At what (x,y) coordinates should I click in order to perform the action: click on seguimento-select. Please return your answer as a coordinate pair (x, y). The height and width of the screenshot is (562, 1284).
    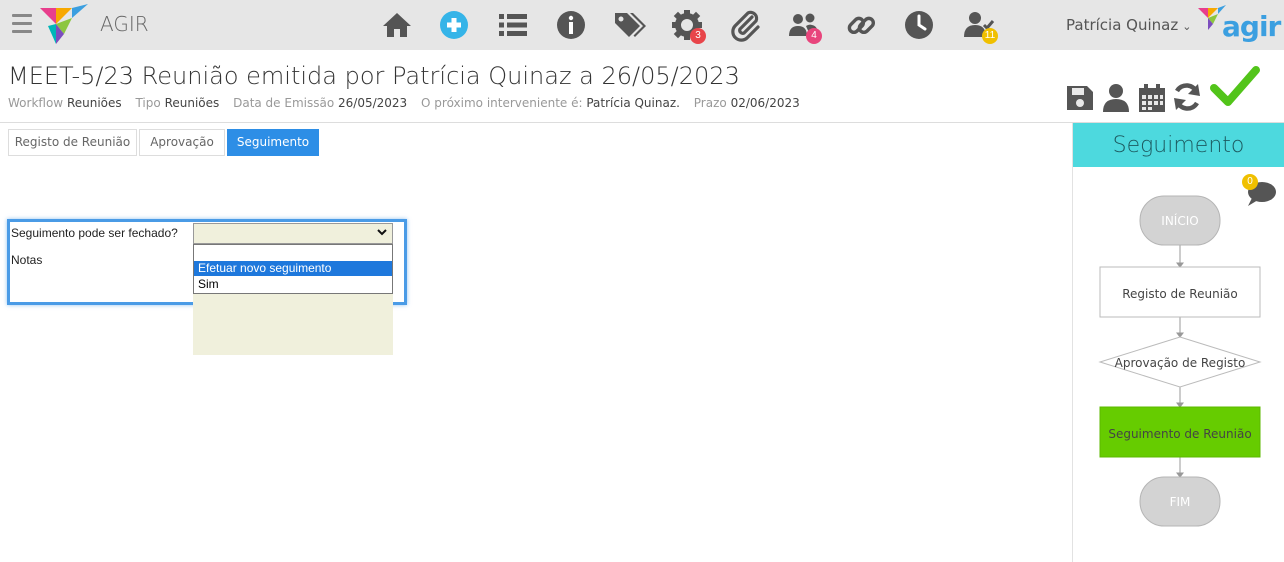
    Looking at the image, I should click on (293, 233).